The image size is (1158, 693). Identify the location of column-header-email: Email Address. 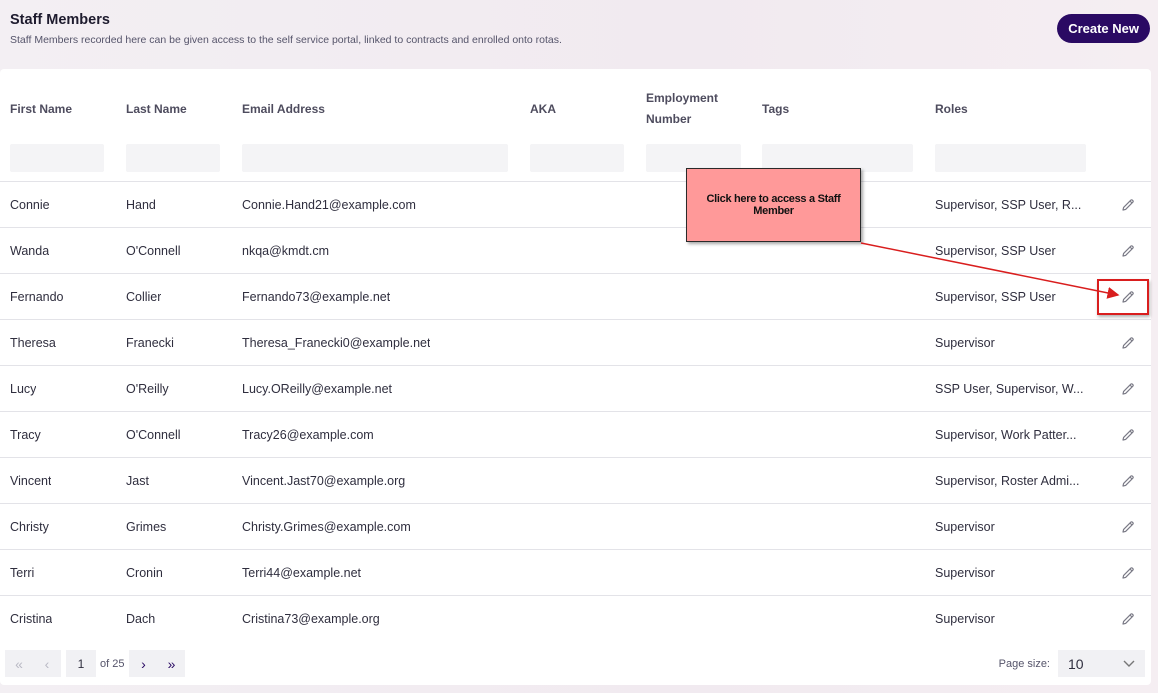
(342, 109).